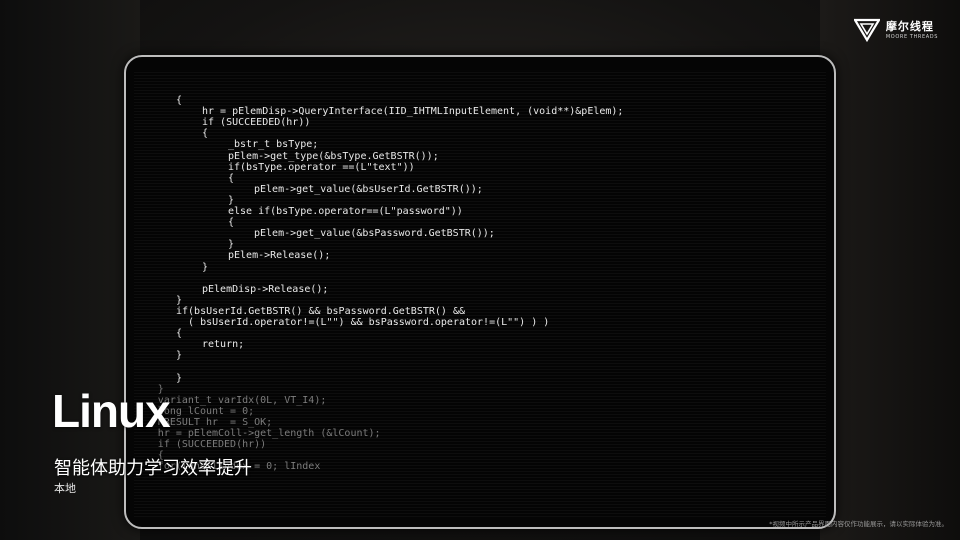 This screenshot has height=540, width=960. Describe the element at coordinates (333, 156) in the screenshot. I see `code-line: pElem->get_type(&bsType.GetBSTR());` at that location.